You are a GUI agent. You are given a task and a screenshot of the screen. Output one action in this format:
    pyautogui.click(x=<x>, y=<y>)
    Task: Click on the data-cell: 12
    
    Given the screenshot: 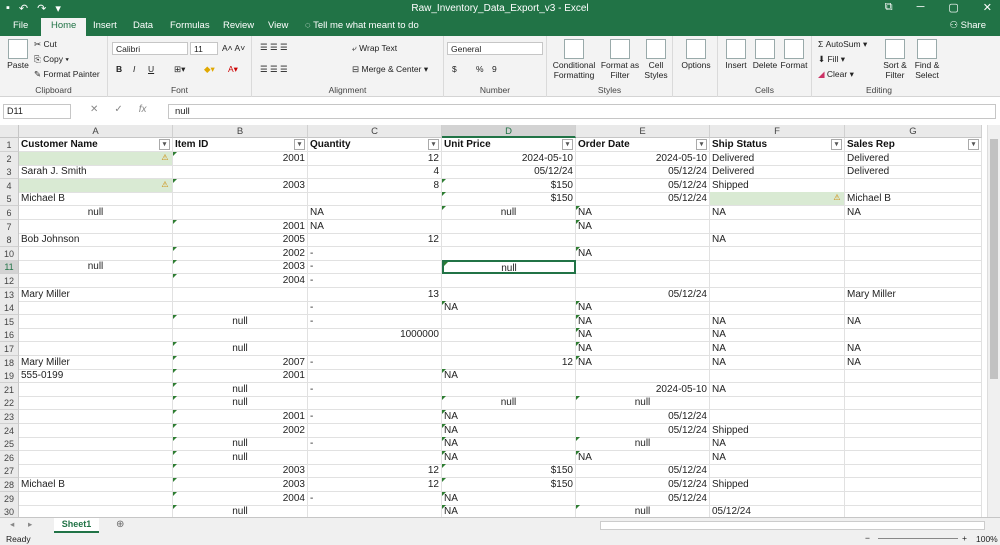 What is the action you would take?
    pyautogui.click(x=375, y=485)
    